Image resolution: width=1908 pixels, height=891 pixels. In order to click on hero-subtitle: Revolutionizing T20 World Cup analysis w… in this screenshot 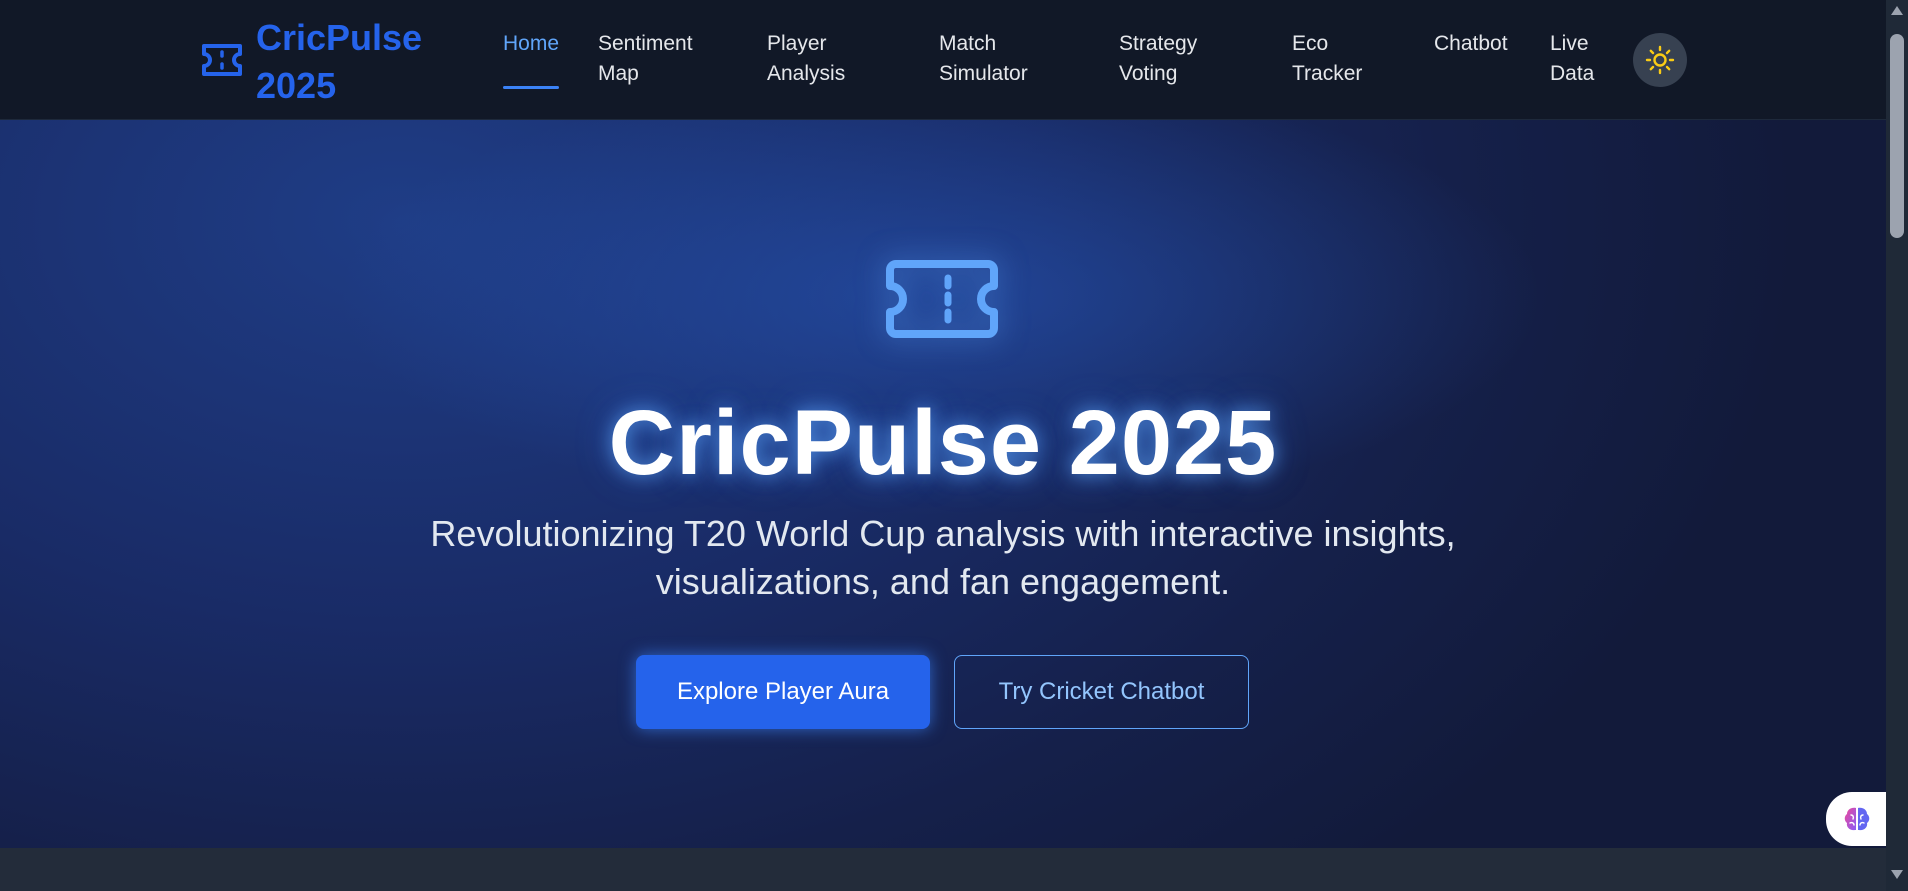, I will do `click(943, 557)`.